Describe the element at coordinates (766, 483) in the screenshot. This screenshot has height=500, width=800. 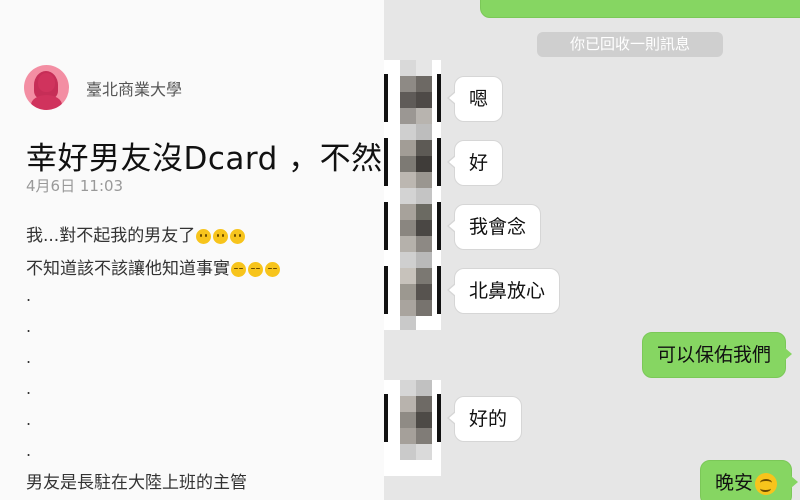
I see `smiling-face-icon` at that location.